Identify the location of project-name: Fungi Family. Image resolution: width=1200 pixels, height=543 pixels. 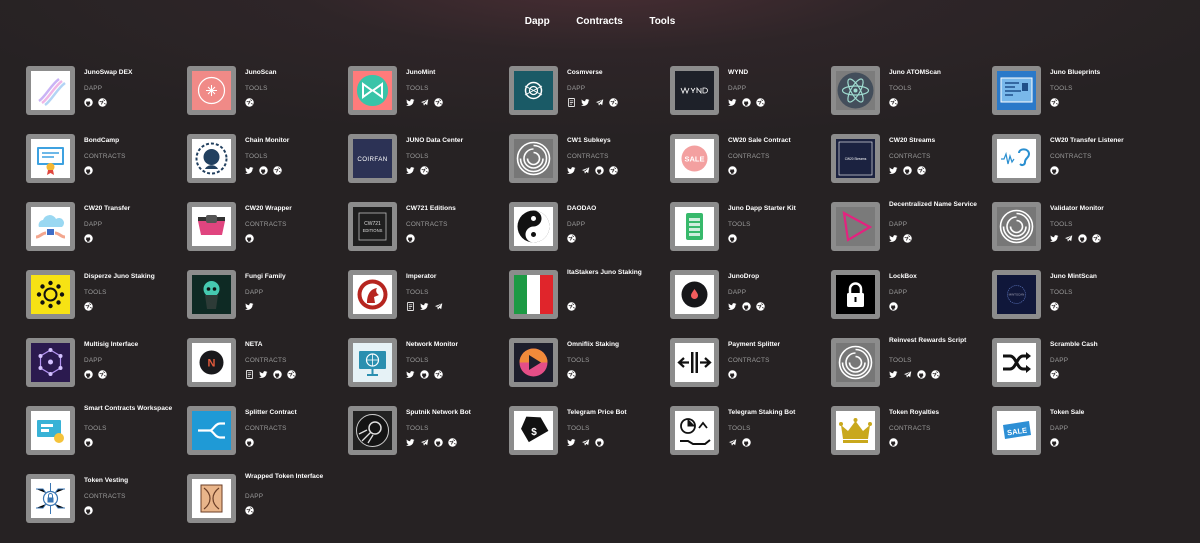
(295, 277).